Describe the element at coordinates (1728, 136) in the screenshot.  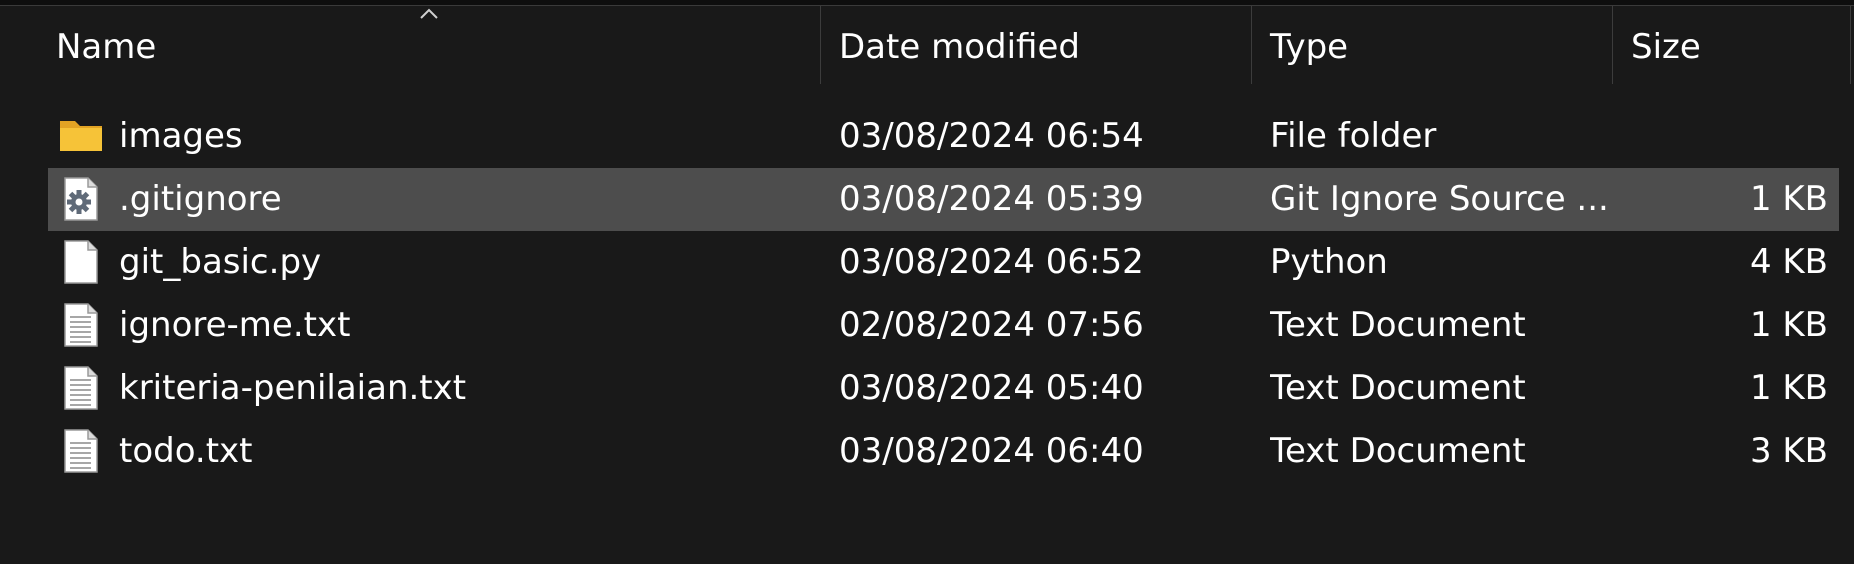
I see `file-size` at that location.